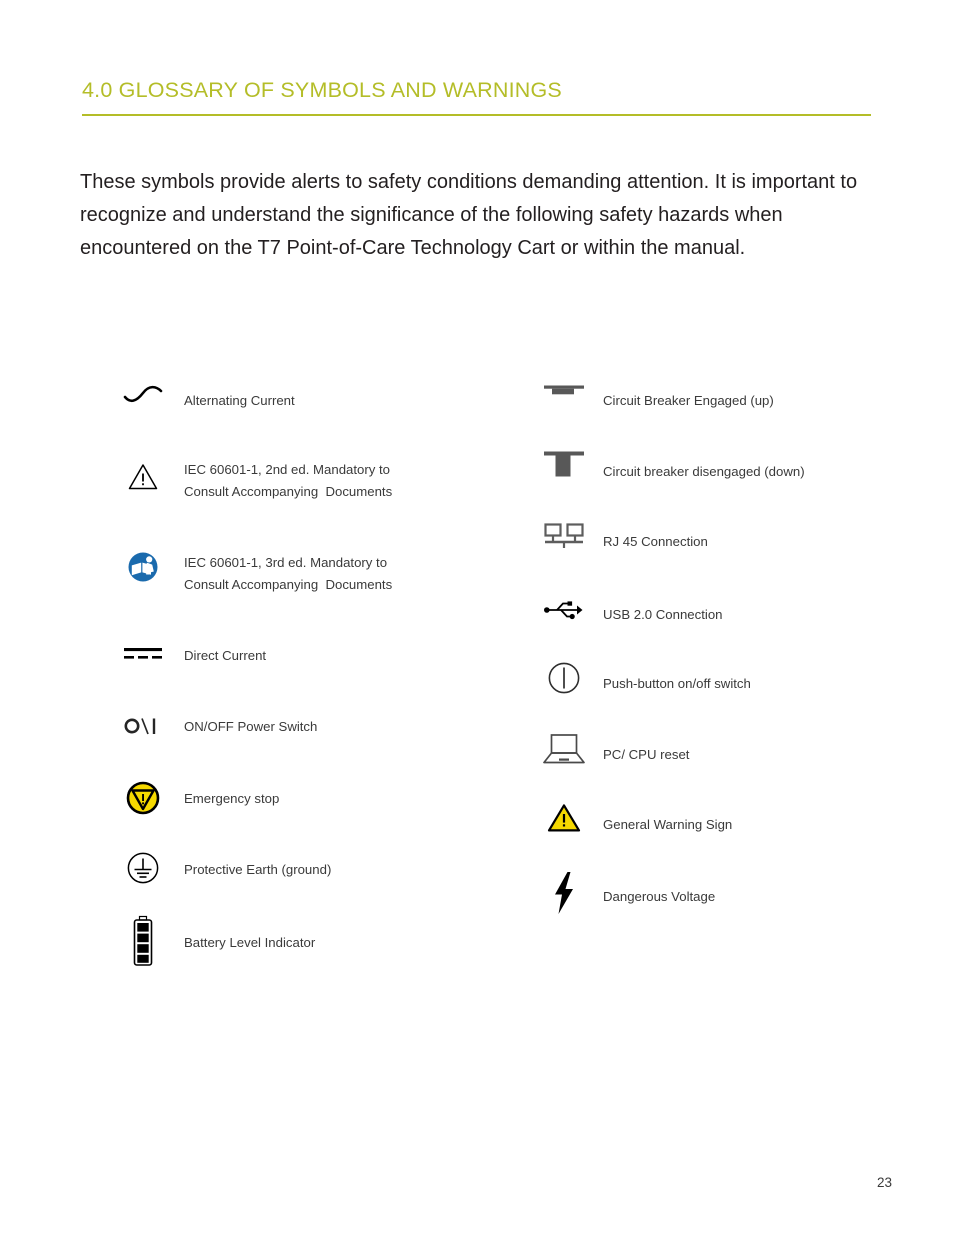 This screenshot has width=954, height=1235. Describe the element at coordinates (143, 868) in the screenshot. I see `protective-earth-icon` at that location.